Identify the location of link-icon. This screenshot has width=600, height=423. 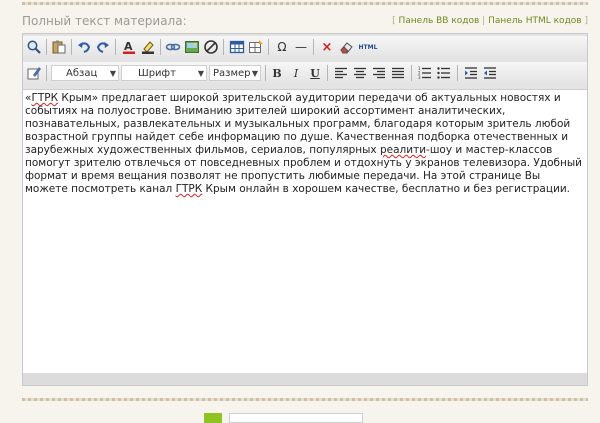
(173, 47).